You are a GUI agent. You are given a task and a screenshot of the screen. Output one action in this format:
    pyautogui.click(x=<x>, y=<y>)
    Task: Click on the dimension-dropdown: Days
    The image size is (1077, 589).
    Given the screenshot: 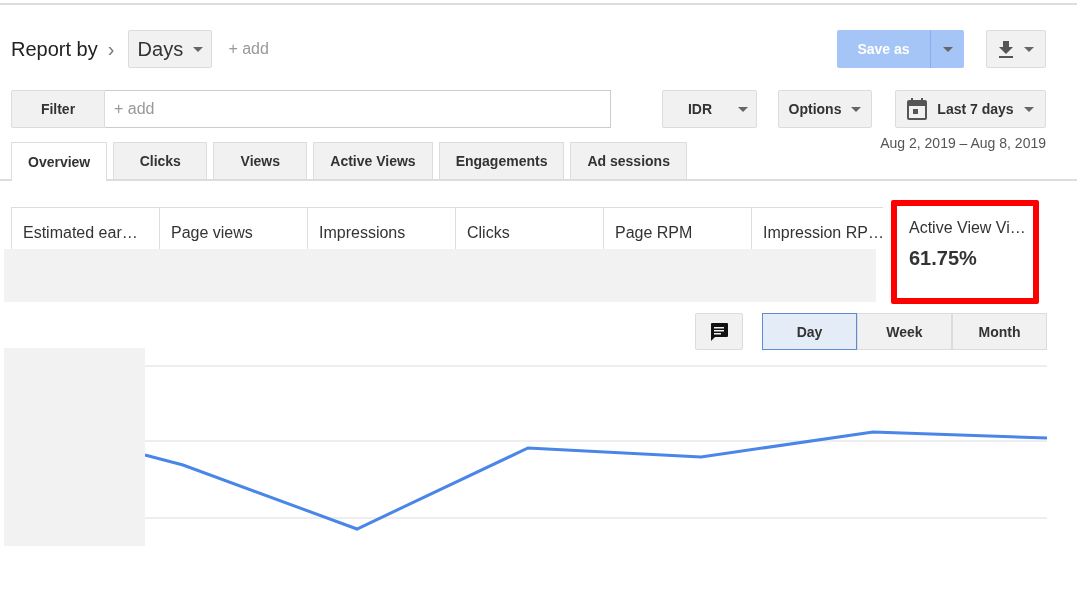 What is the action you would take?
    pyautogui.click(x=170, y=49)
    